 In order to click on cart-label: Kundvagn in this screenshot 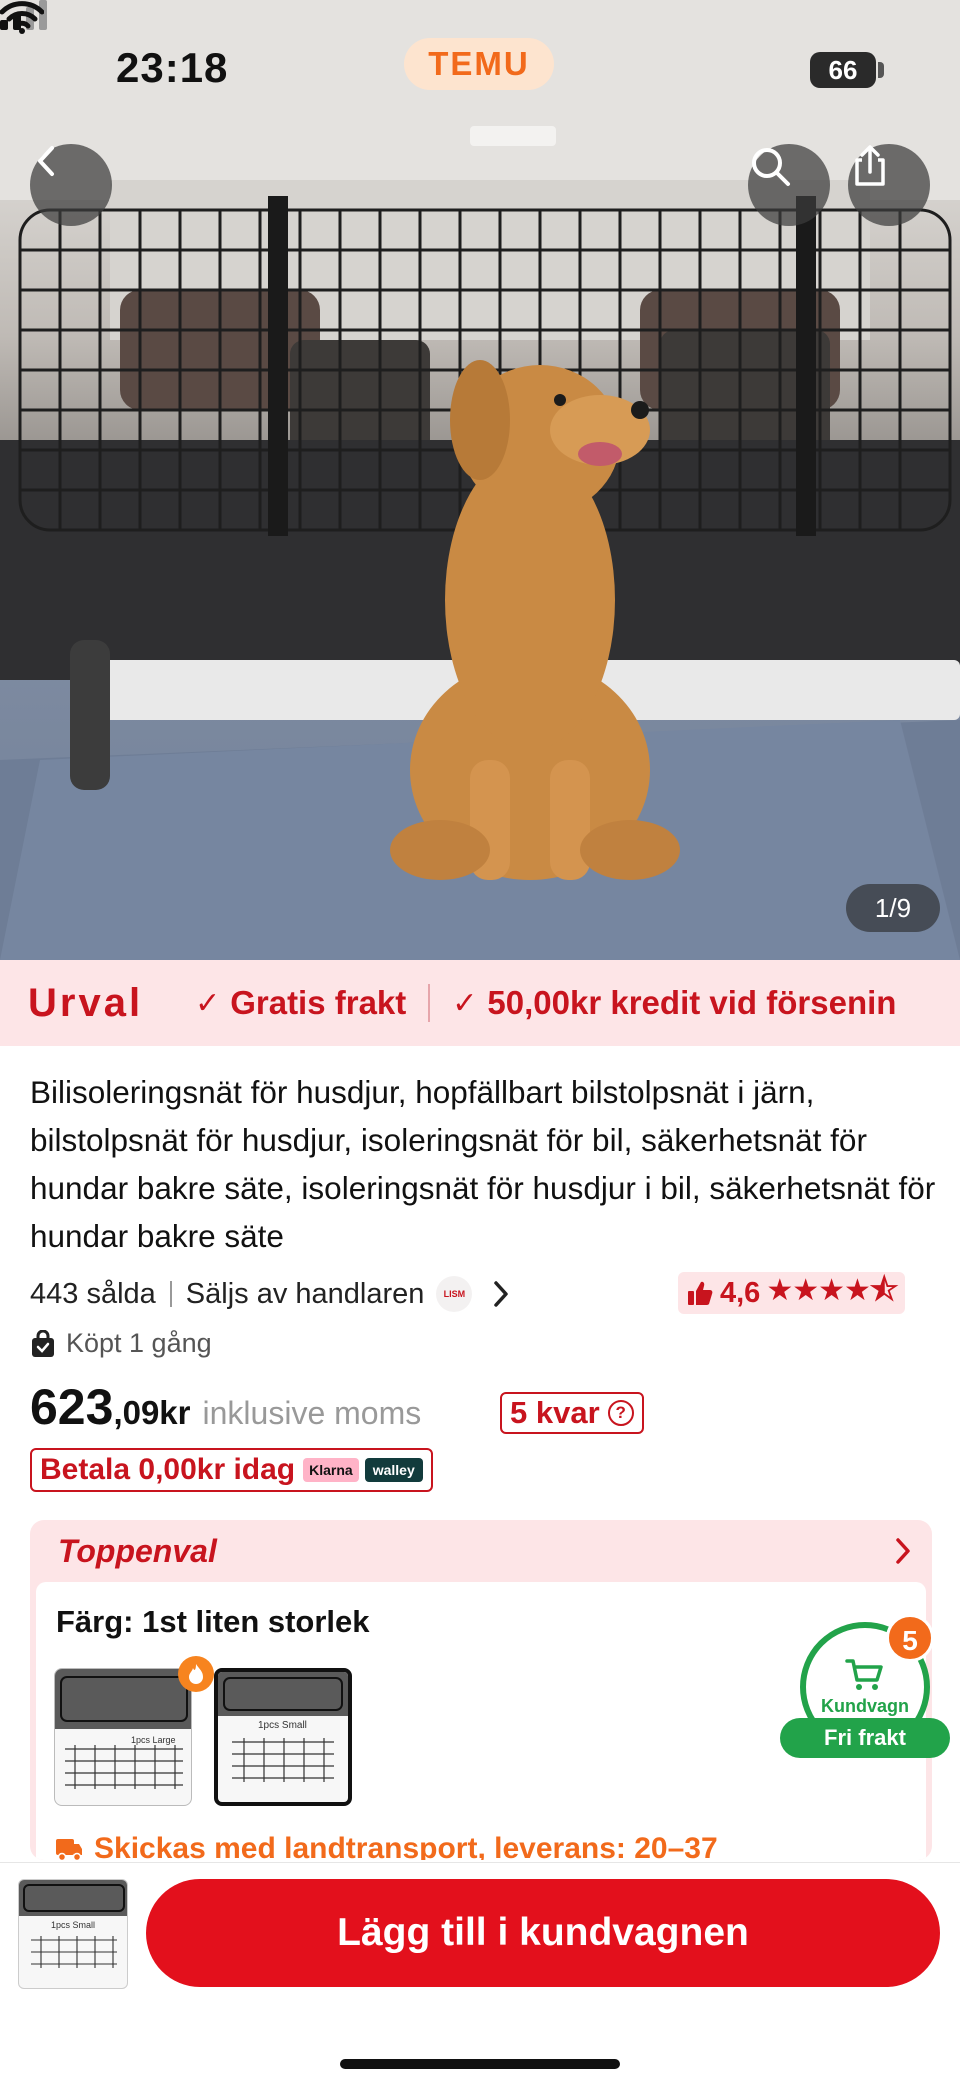, I will do `click(865, 1705)`.